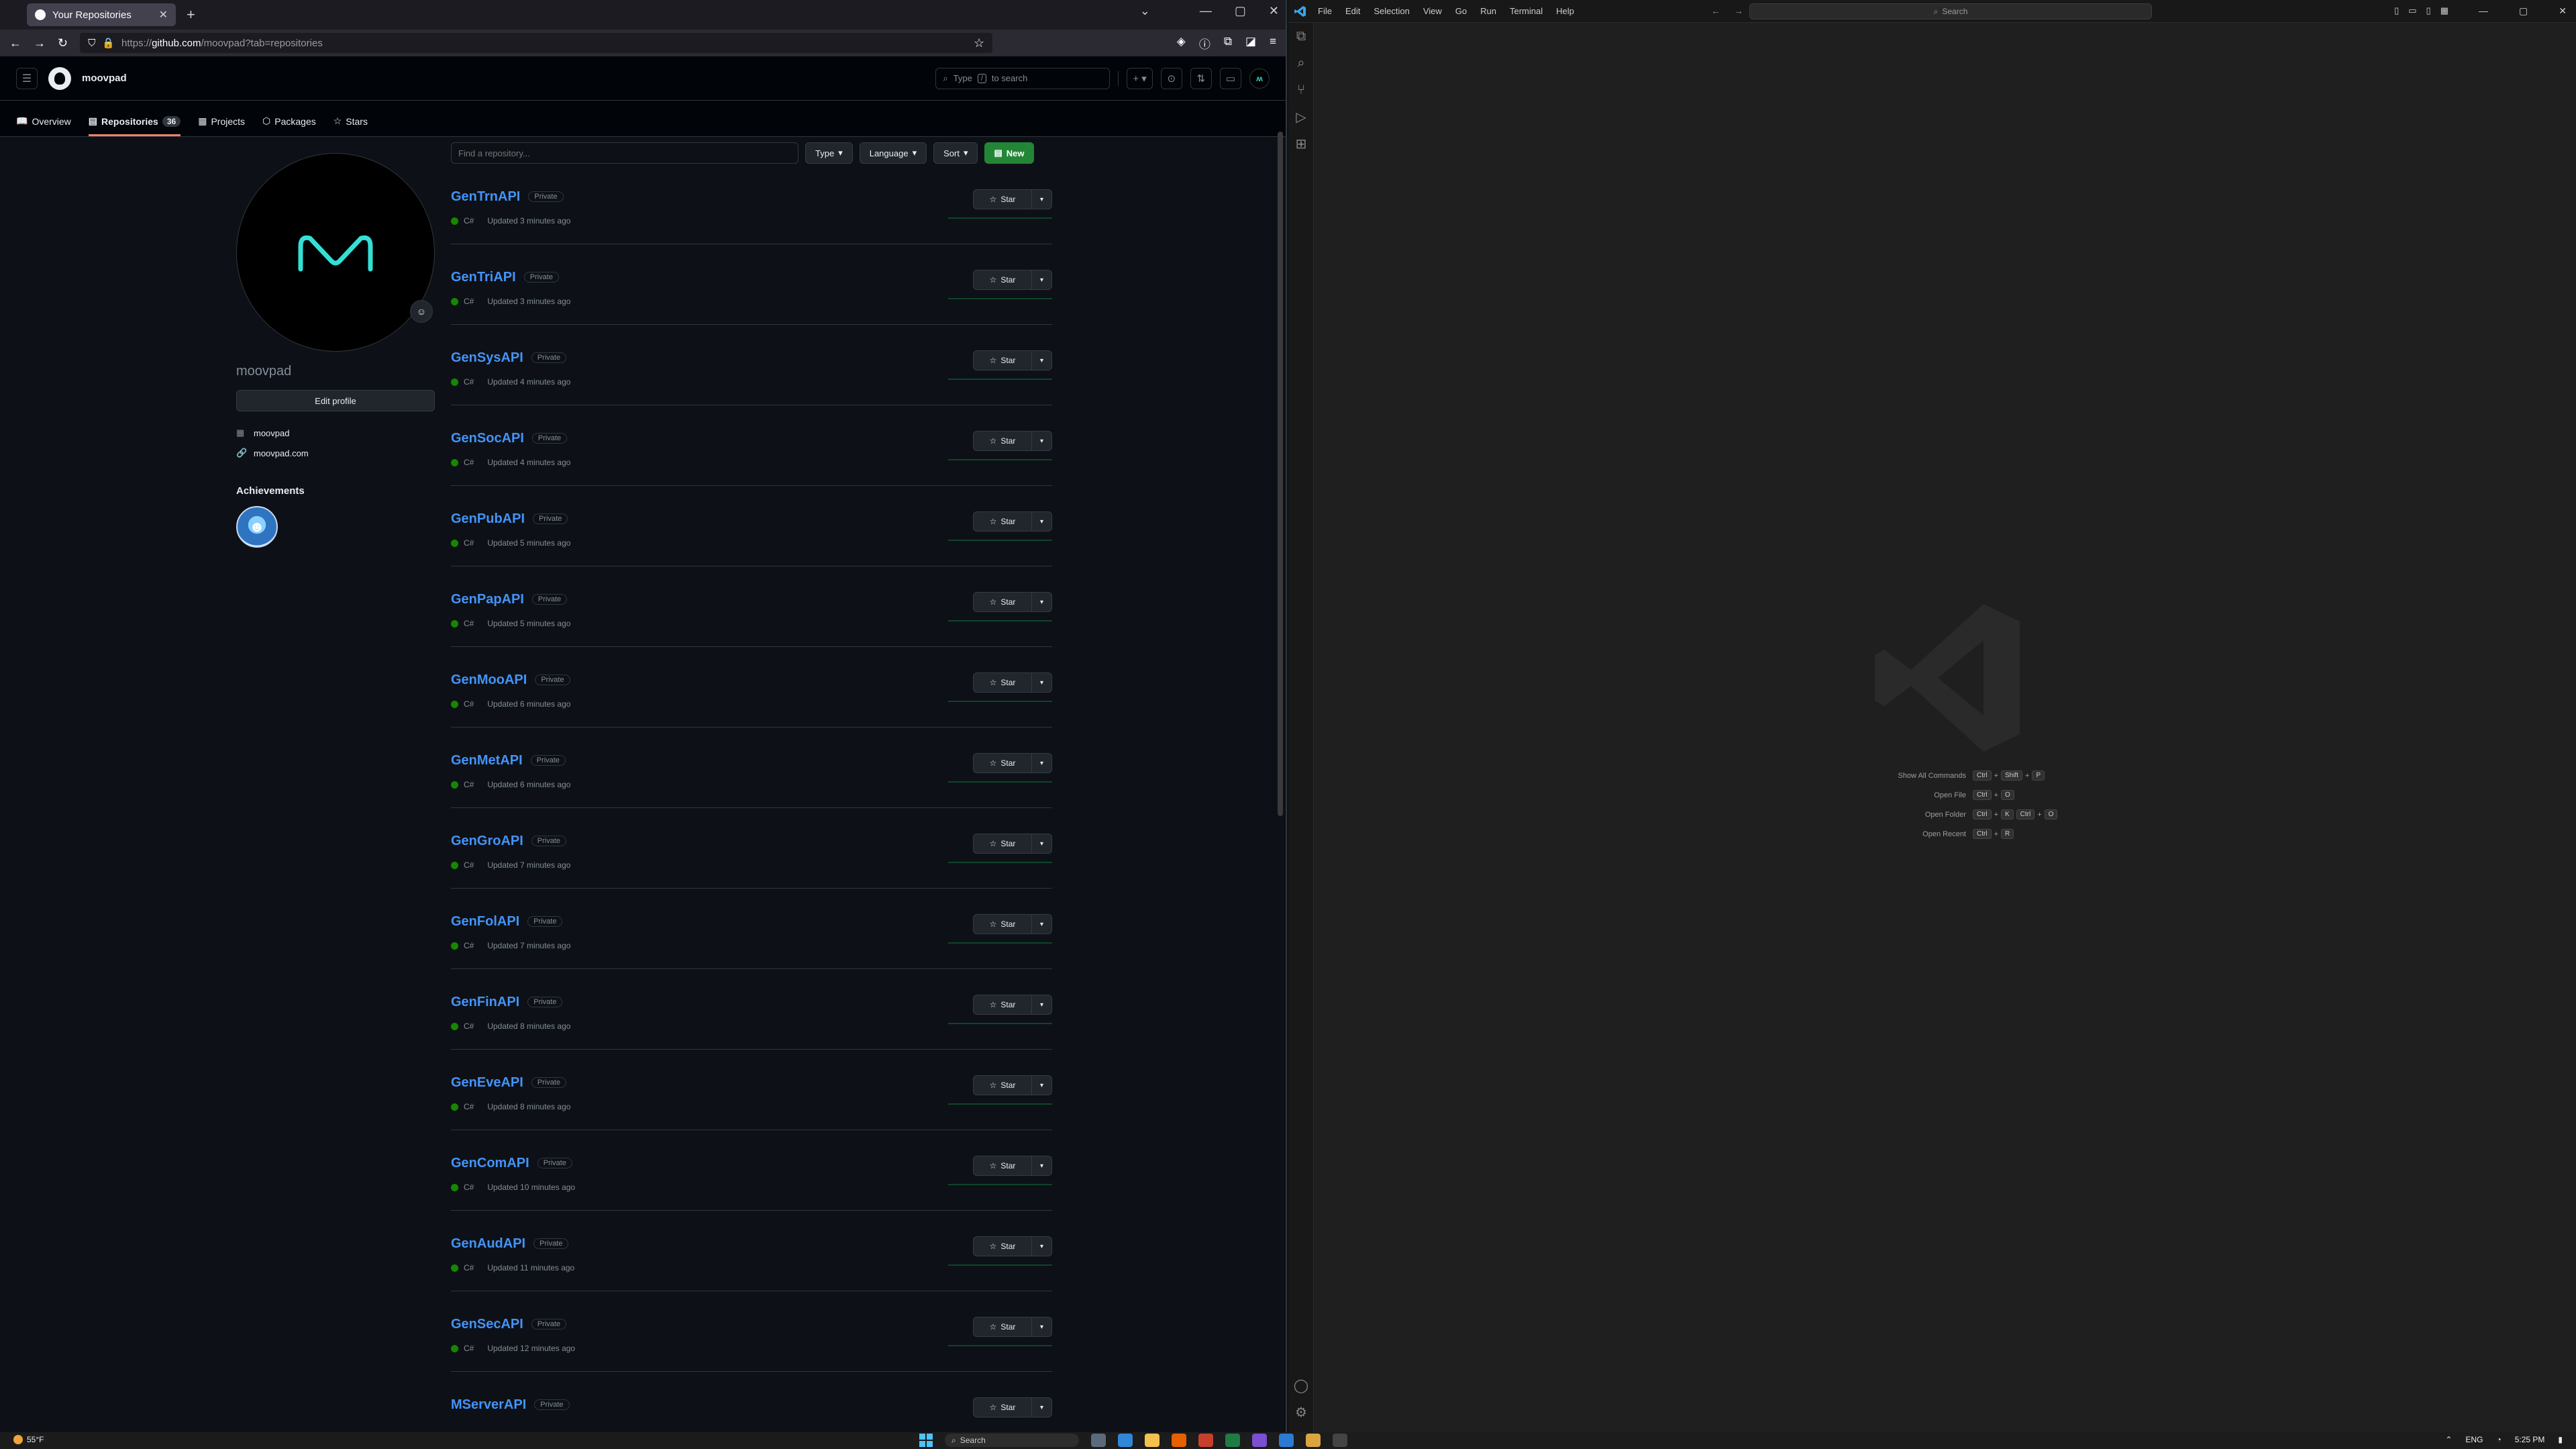  I want to click on vscode-taskbar-icon, so click(1286, 1440).